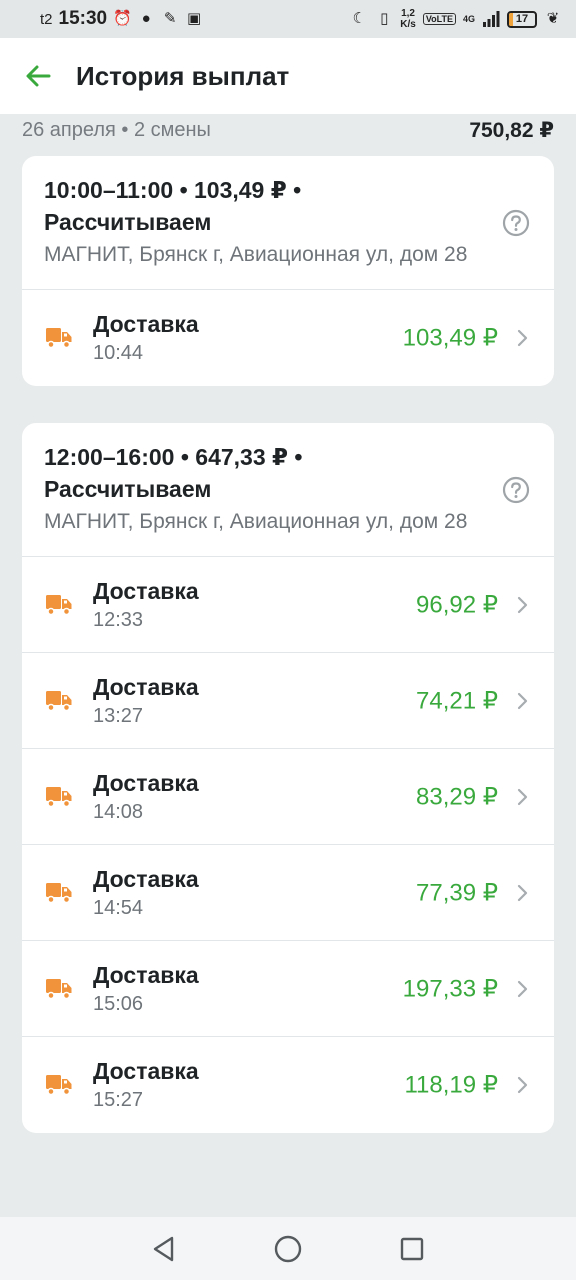  Describe the element at coordinates (457, 604) in the screenshot. I see `item-amount: 96,92 ₽` at that location.